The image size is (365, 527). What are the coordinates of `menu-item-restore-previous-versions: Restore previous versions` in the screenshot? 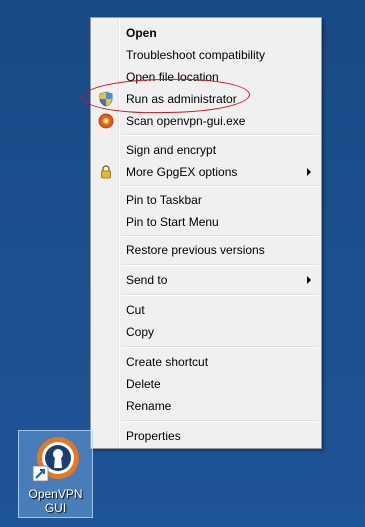 It's located at (206, 250).